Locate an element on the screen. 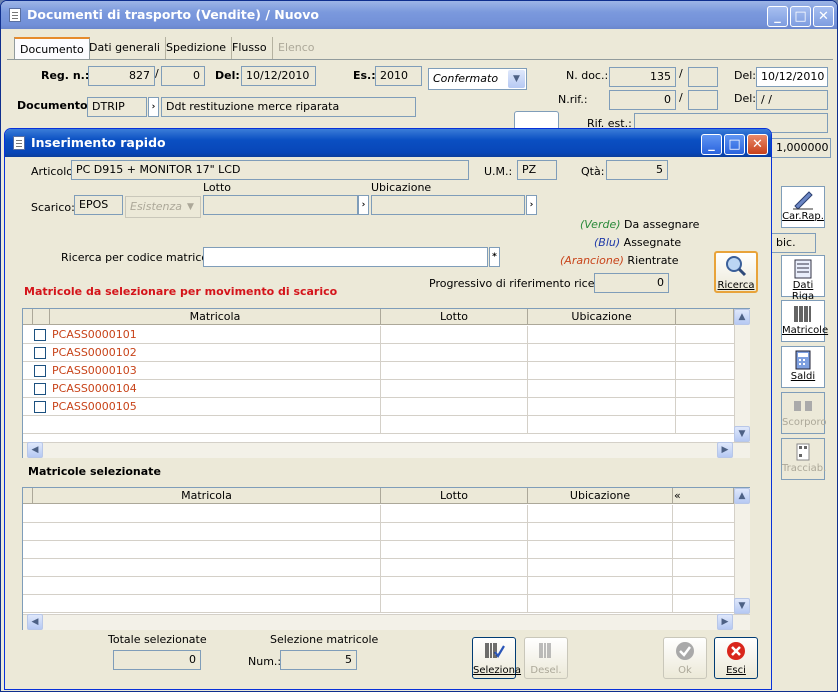 Image resolution: width=838 pixels, height=692 pixels. grid2-header-ubicazione: Ubicazione is located at coordinates (600, 496).